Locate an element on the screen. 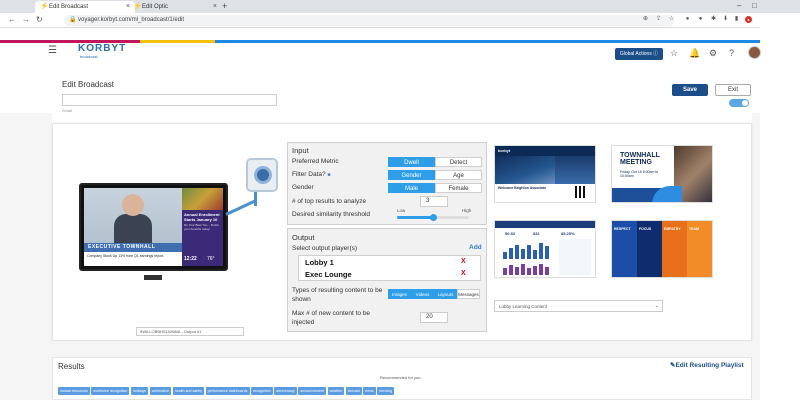  enabled-toggle is located at coordinates (739, 103).